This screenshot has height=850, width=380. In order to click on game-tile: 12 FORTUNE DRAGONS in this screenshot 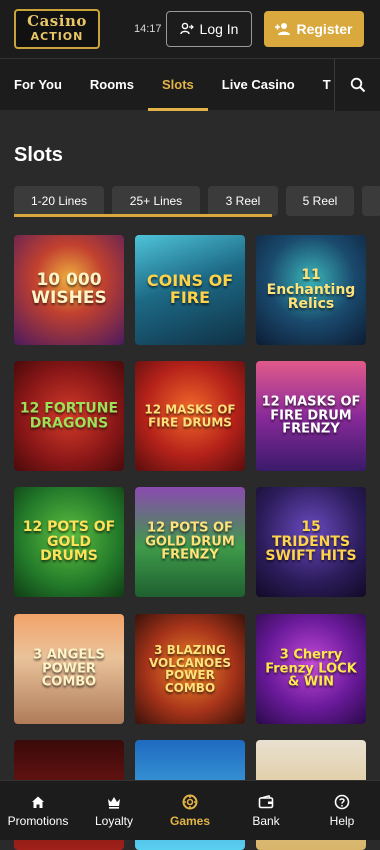, I will do `click(69, 416)`.